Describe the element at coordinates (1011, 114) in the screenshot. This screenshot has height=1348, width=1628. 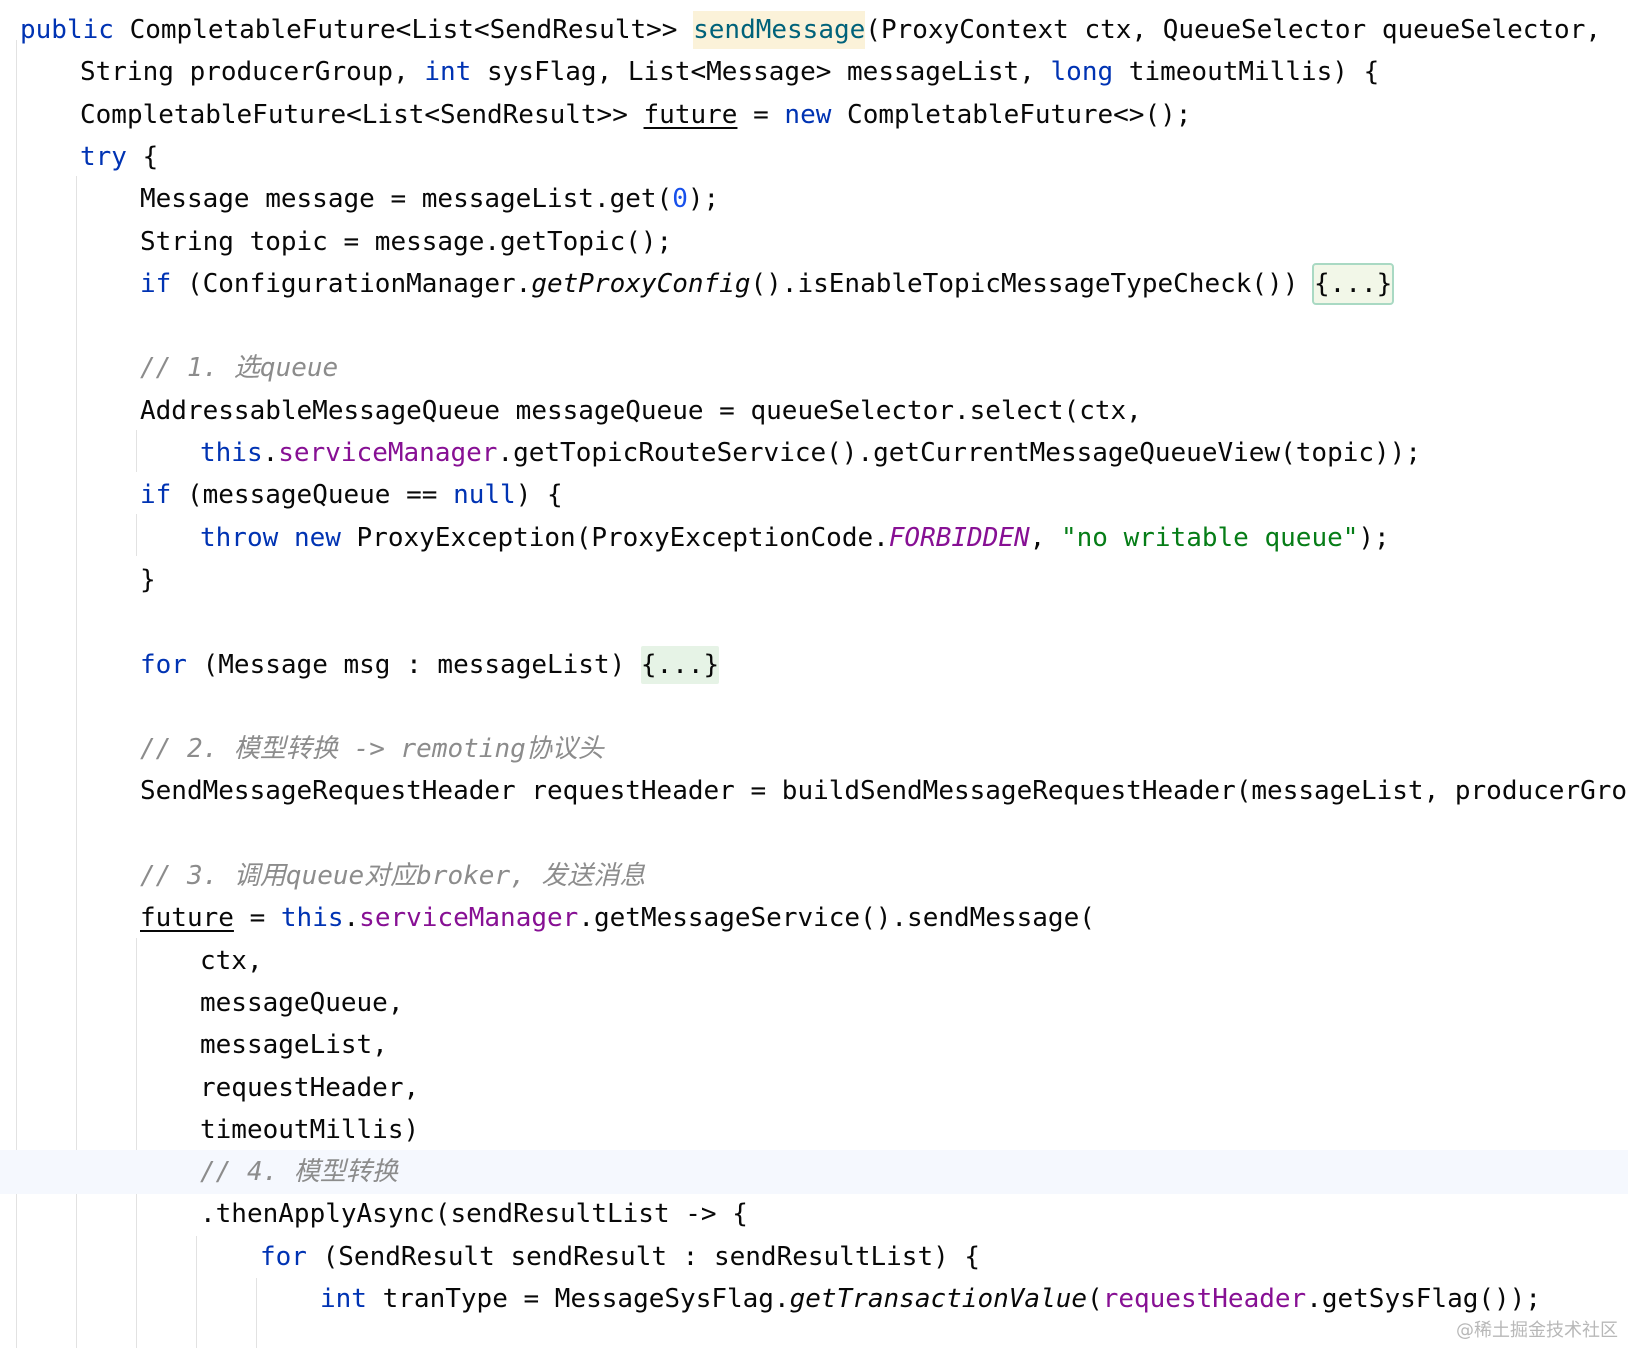
I see `code-token: CompletableFuture<>();` at that location.